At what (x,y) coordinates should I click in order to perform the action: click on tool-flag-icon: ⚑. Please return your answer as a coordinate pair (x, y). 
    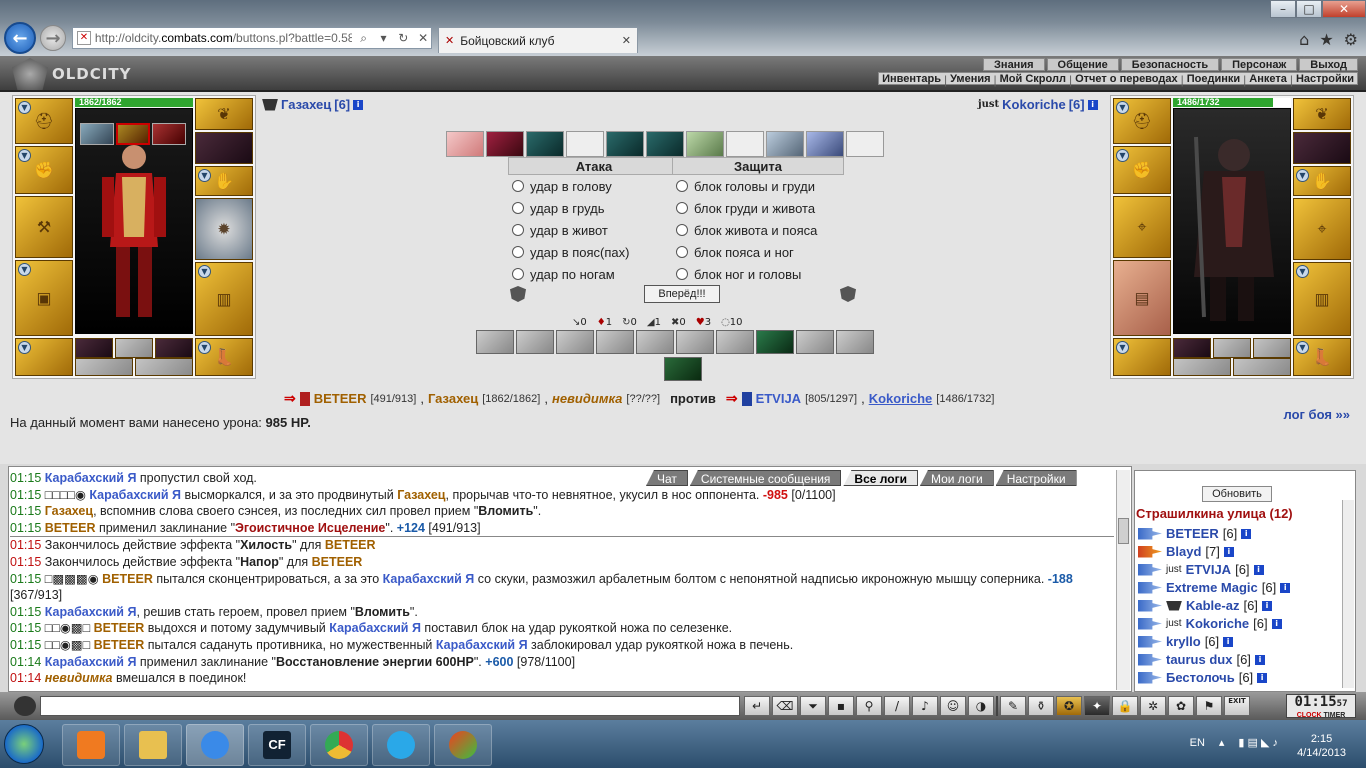
    Looking at the image, I should click on (1209, 706).